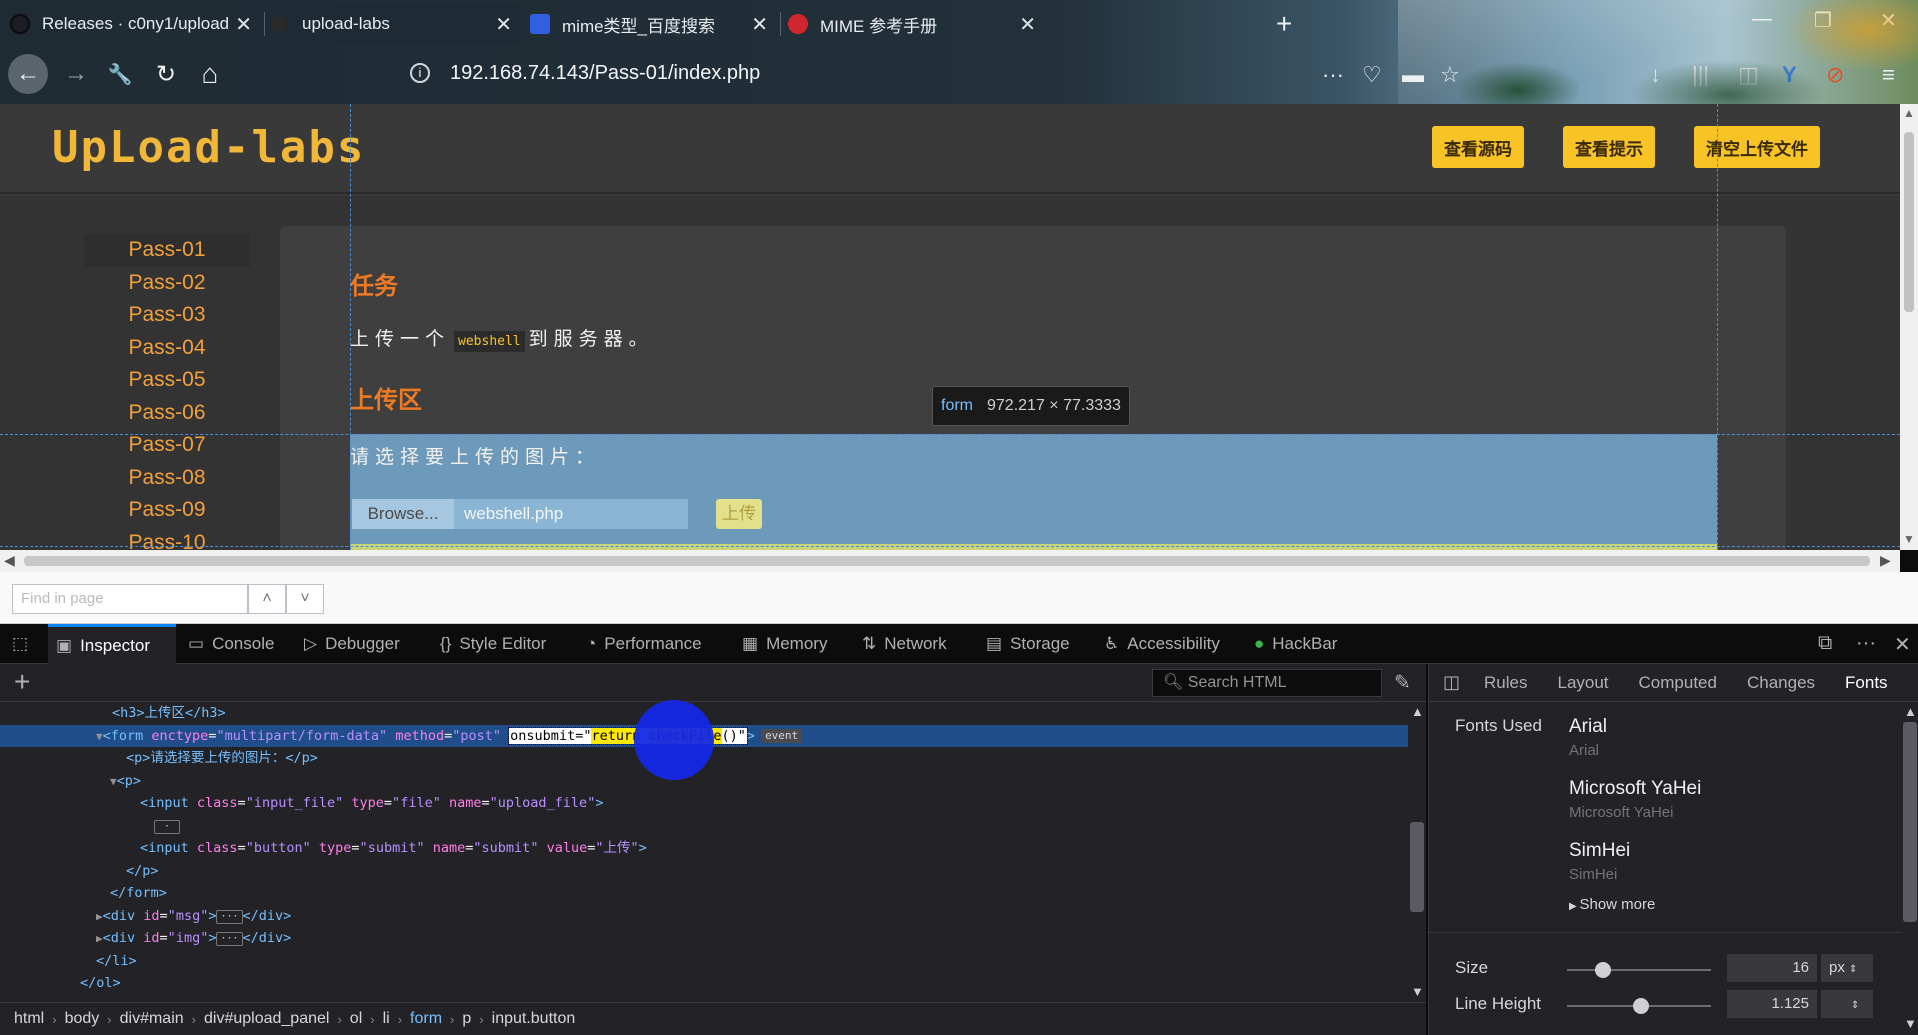  What do you see at coordinates (426, 1019) in the screenshot?
I see `breadcrumb-item: form` at bounding box center [426, 1019].